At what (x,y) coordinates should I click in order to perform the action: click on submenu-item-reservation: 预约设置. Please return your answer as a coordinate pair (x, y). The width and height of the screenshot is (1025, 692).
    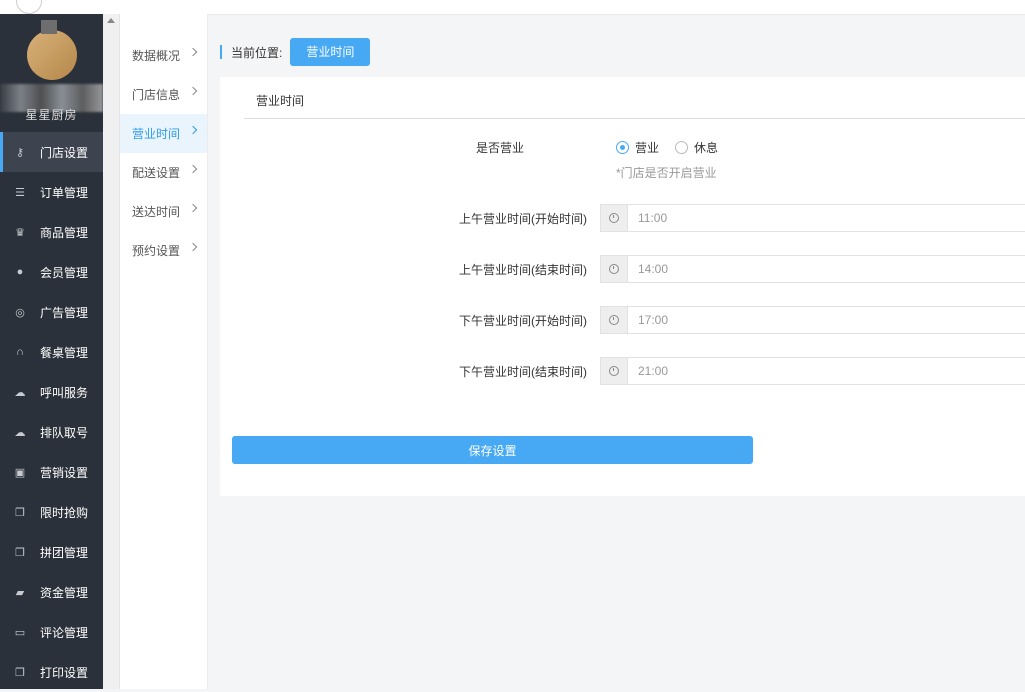
    Looking at the image, I should click on (163, 250).